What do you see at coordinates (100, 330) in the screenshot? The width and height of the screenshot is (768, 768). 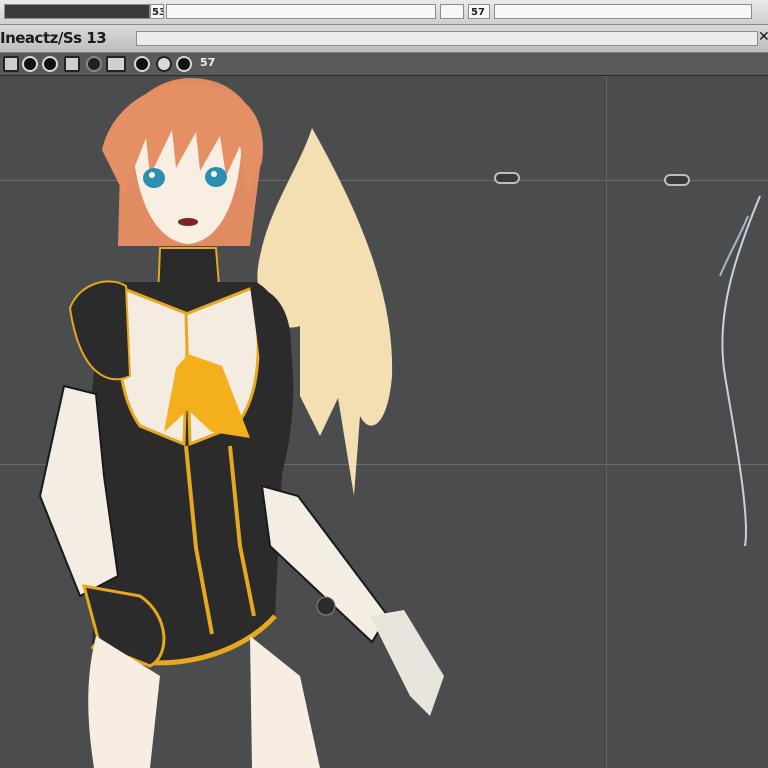 I see `shoulder-left` at bounding box center [100, 330].